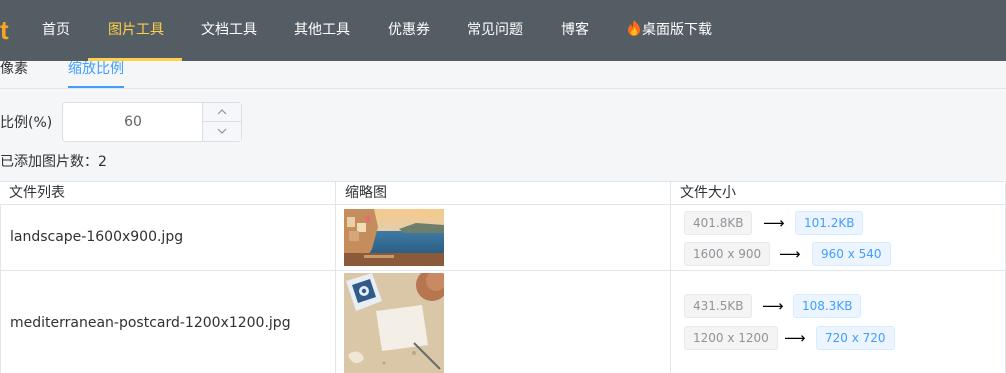 Image resolution: width=1006 pixels, height=373 pixels. Describe the element at coordinates (827, 306) in the screenshot. I see `compressed-size-badge: 108.3KB` at that location.